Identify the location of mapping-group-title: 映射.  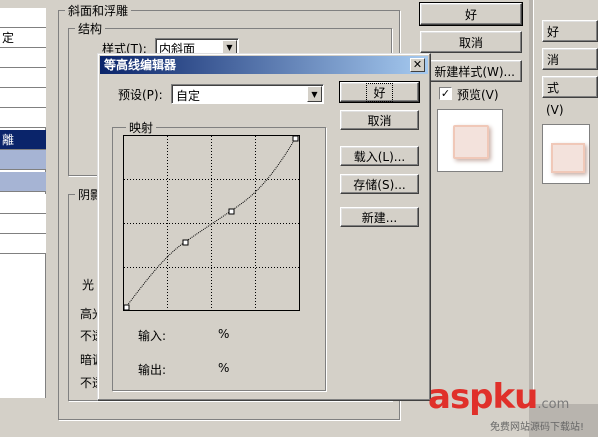
(141, 127).